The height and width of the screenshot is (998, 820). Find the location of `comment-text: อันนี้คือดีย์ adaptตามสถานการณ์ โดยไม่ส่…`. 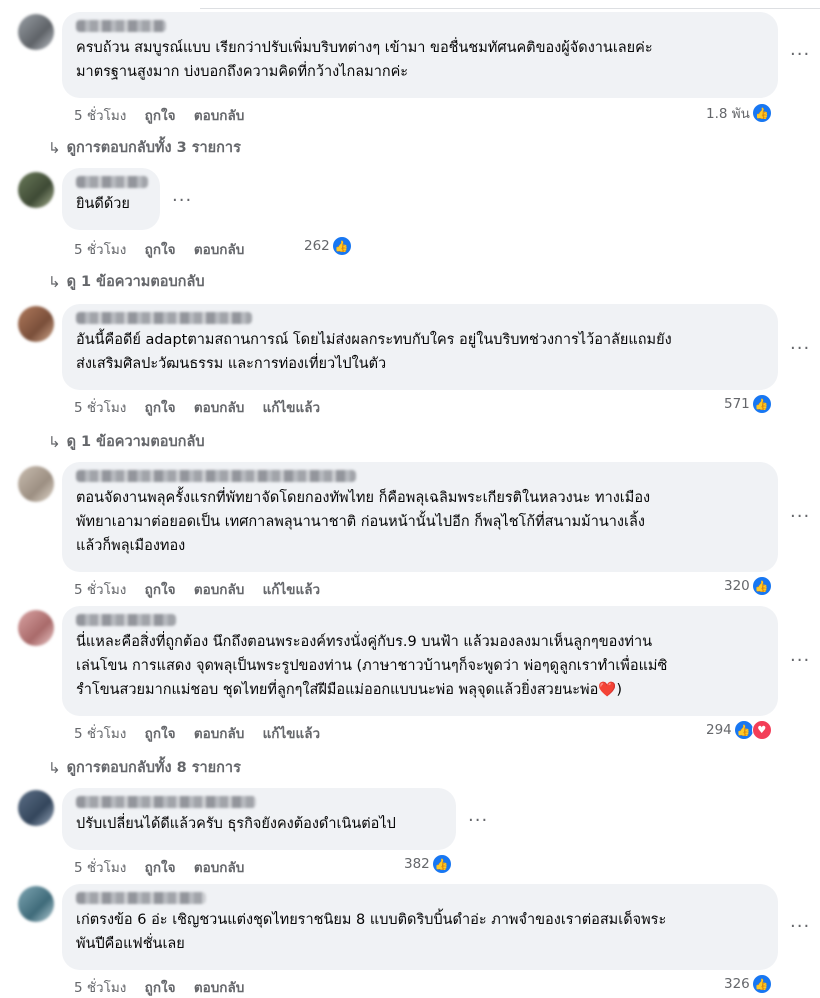

comment-text: อันนี้คือดีย์ adaptตามสถานการณ์ โดยไม่ส่… is located at coordinates (374, 352).